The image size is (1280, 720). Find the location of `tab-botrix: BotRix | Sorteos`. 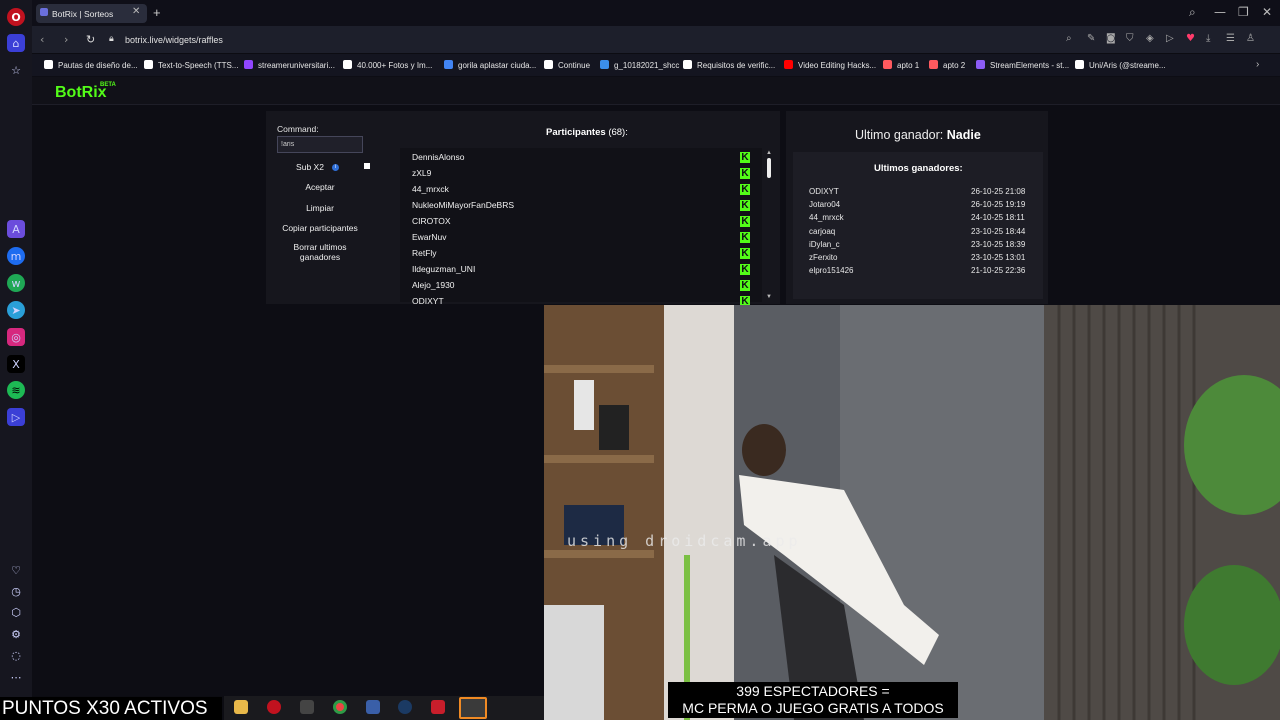

tab-botrix: BotRix | Sorteos is located at coordinates (91, 13).